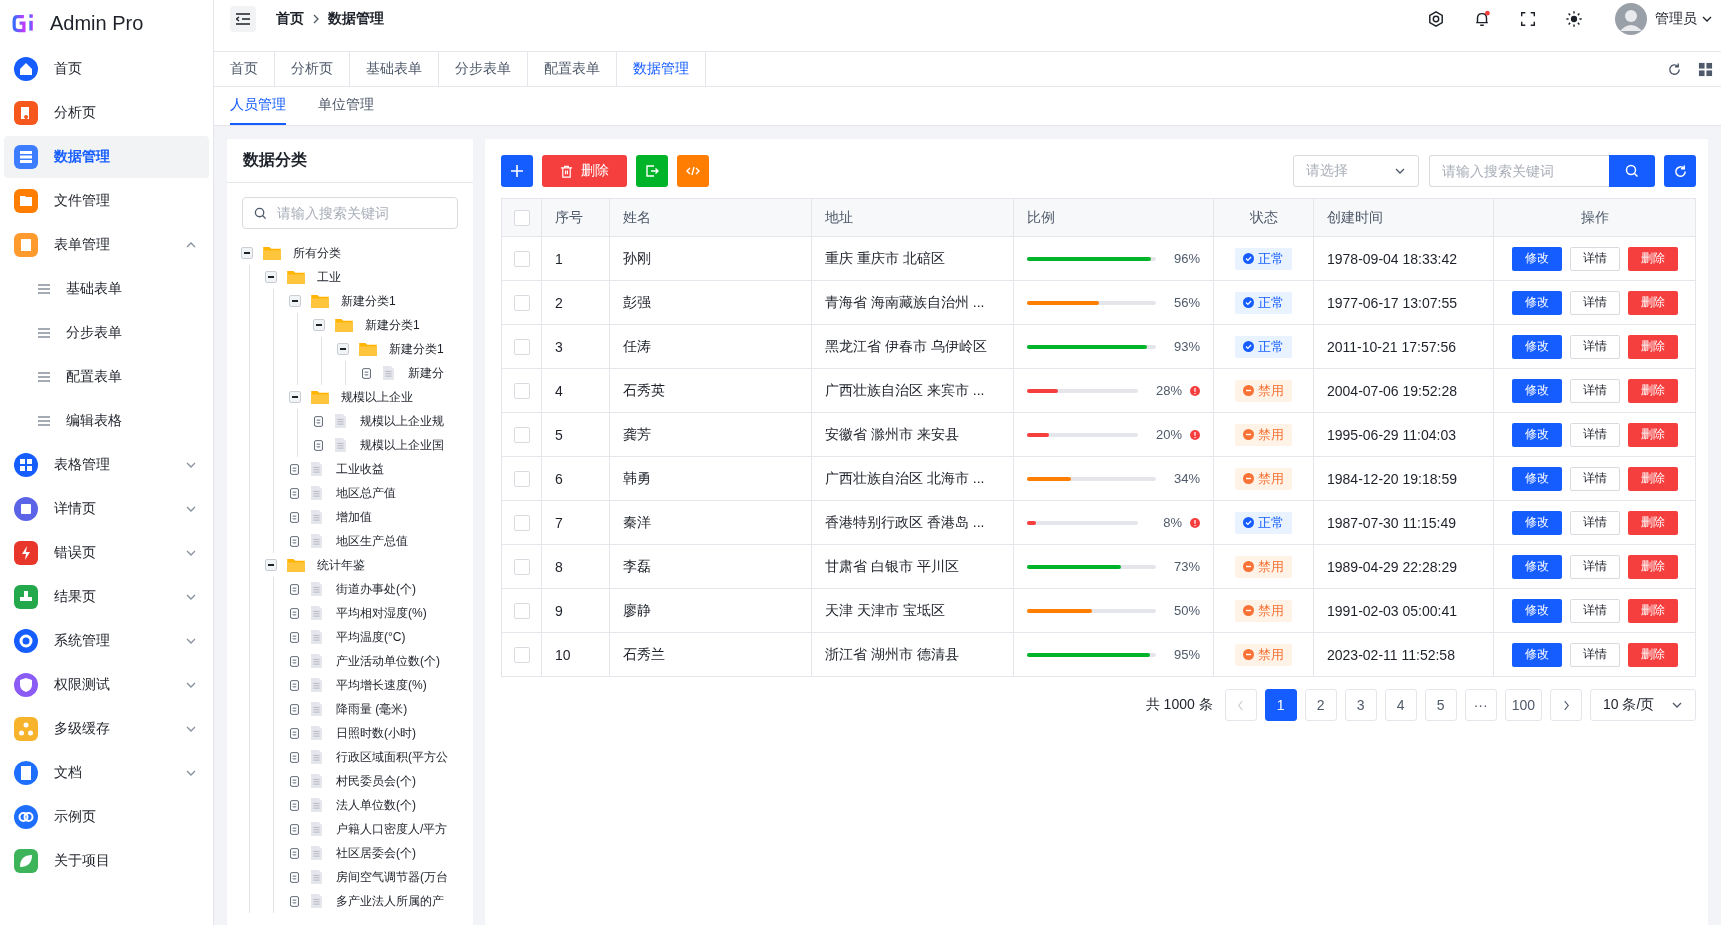 This screenshot has width=1721, height=925. What do you see at coordinates (317, 253) in the screenshot?
I see `tree-node-label: 所有分类` at bounding box center [317, 253].